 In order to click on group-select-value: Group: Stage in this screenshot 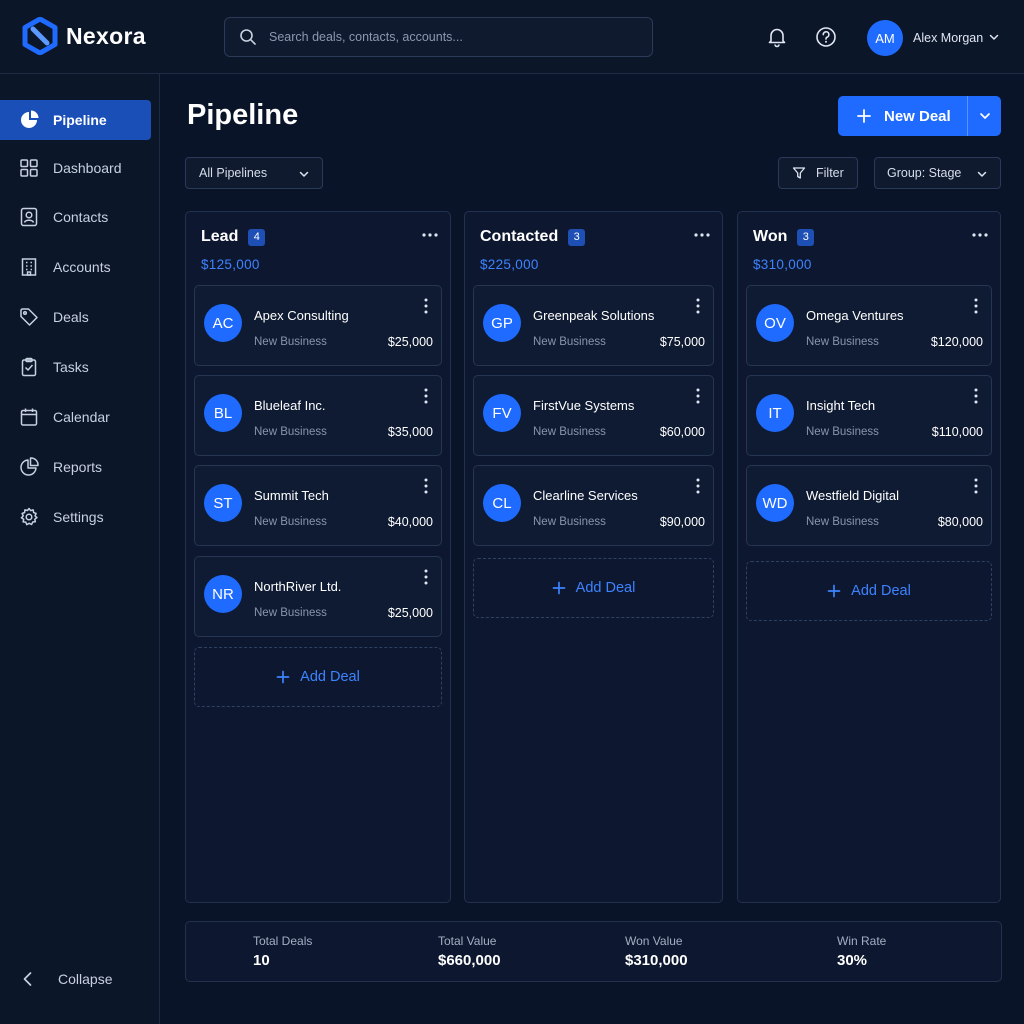, I will do `click(924, 173)`.